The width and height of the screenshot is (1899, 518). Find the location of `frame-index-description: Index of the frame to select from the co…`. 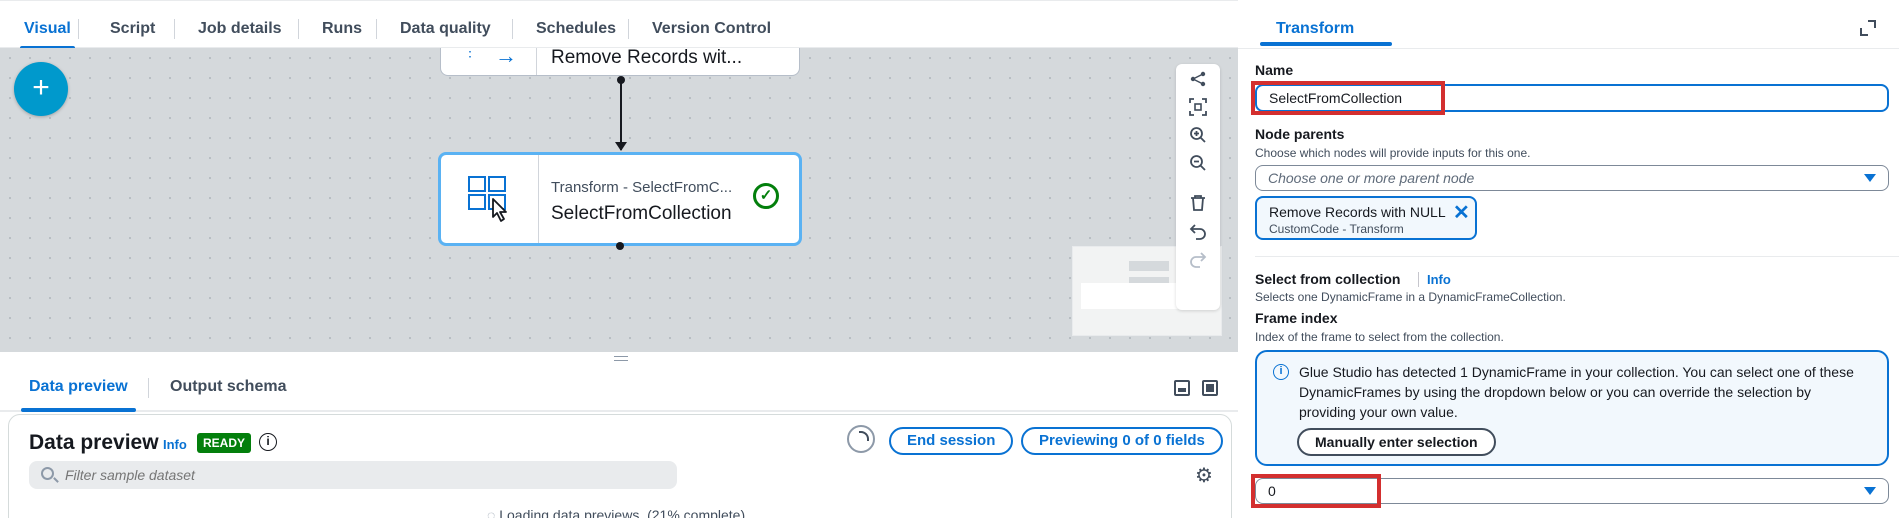

frame-index-description: Index of the frame to select from the co… is located at coordinates (1379, 337).